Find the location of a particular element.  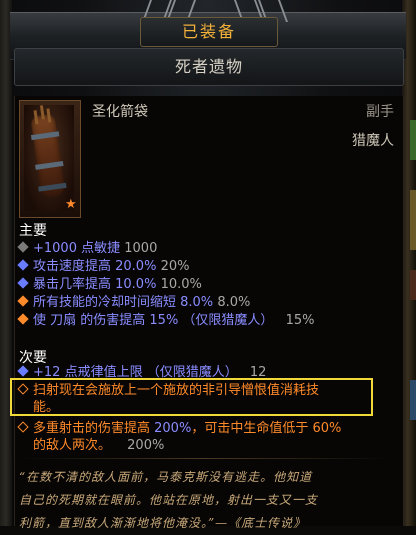

item-icon-frame: ★ is located at coordinates (50, 159).